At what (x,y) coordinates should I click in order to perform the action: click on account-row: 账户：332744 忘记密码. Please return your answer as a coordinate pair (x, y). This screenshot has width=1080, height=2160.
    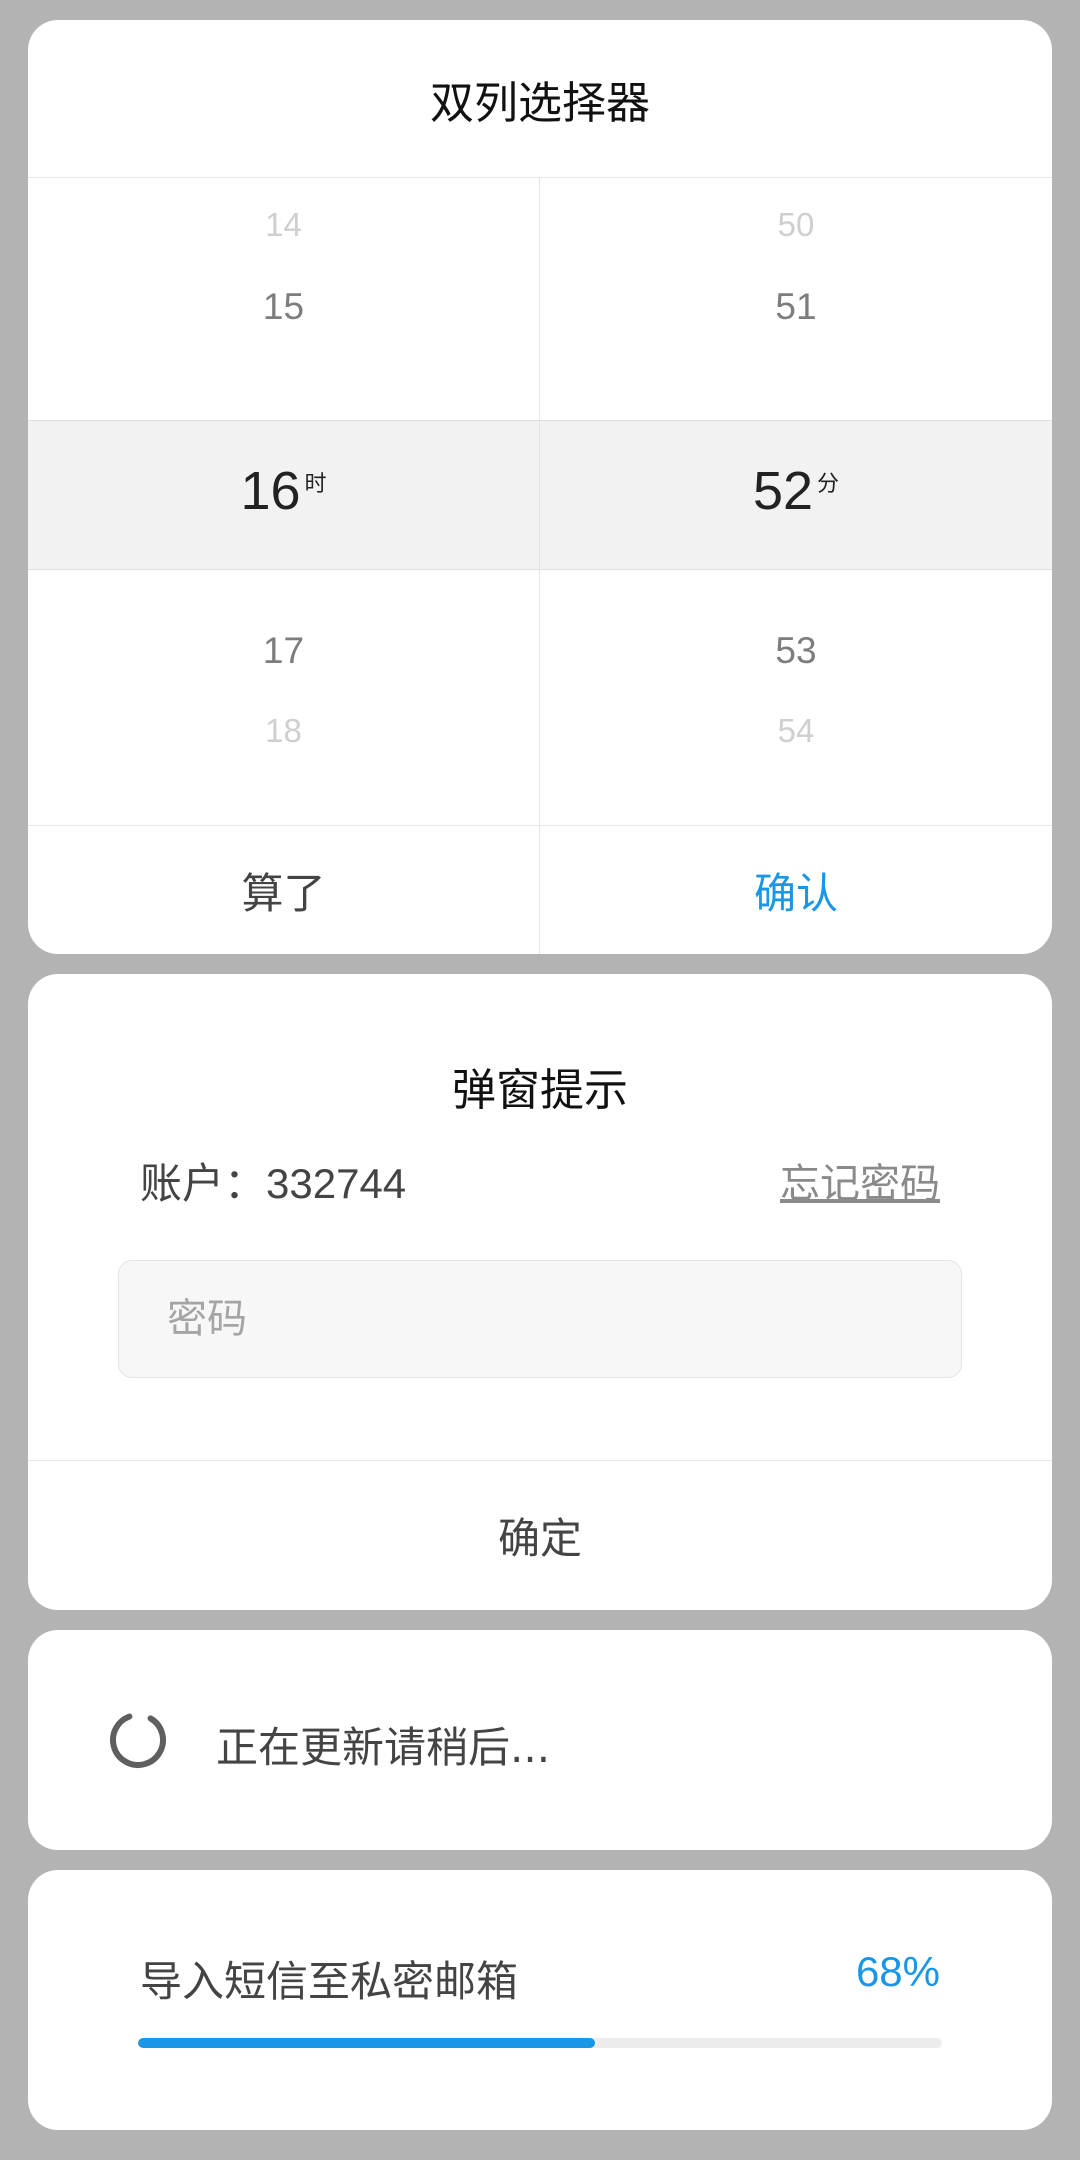
    Looking at the image, I should click on (540, 1180).